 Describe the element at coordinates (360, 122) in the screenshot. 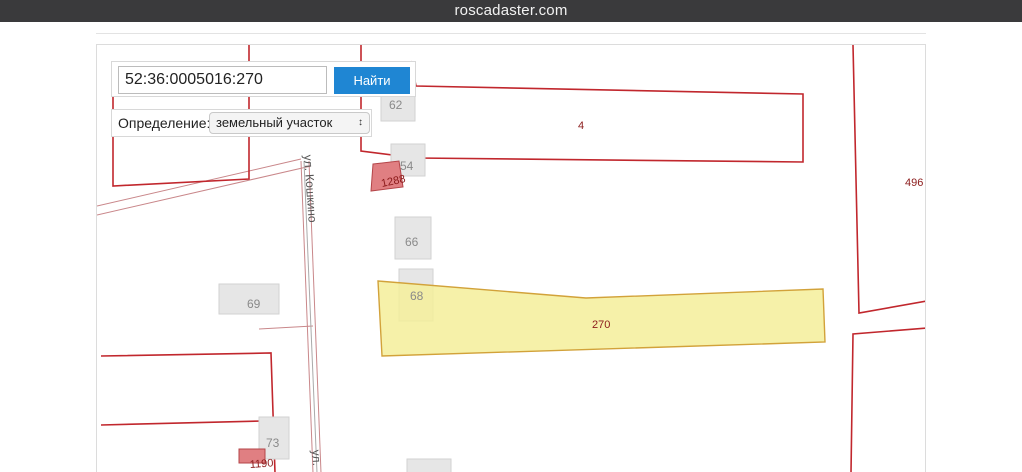

I see `chevron-up-down-icon: ↕` at that location.